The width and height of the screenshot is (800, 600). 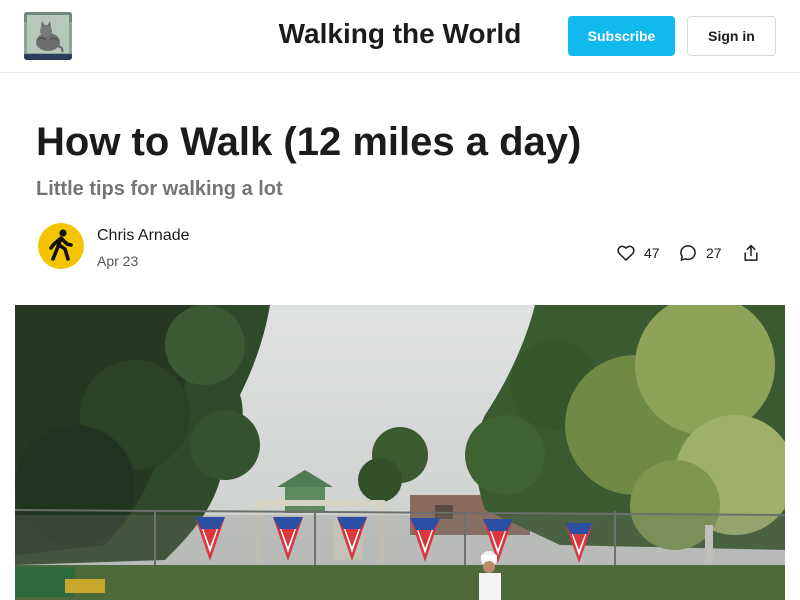 I want to click on share-button, so click(x=751, y=253).